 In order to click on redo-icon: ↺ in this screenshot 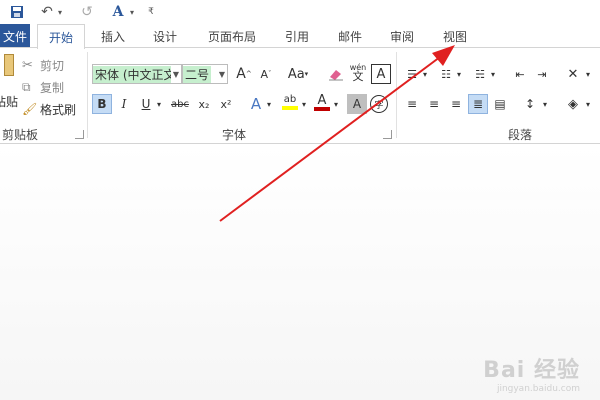, I will do `click(87, 12)`.